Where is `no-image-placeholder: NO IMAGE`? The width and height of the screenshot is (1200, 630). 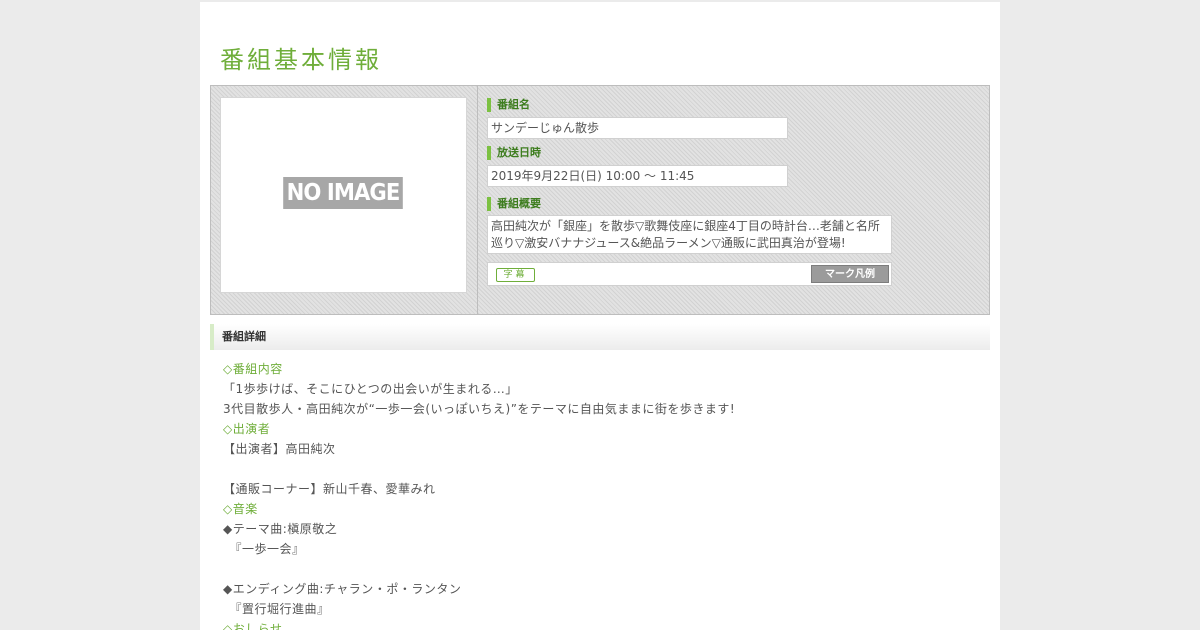 no-image-placeholder: NO IMAGE is located at coordinates (343, 193).